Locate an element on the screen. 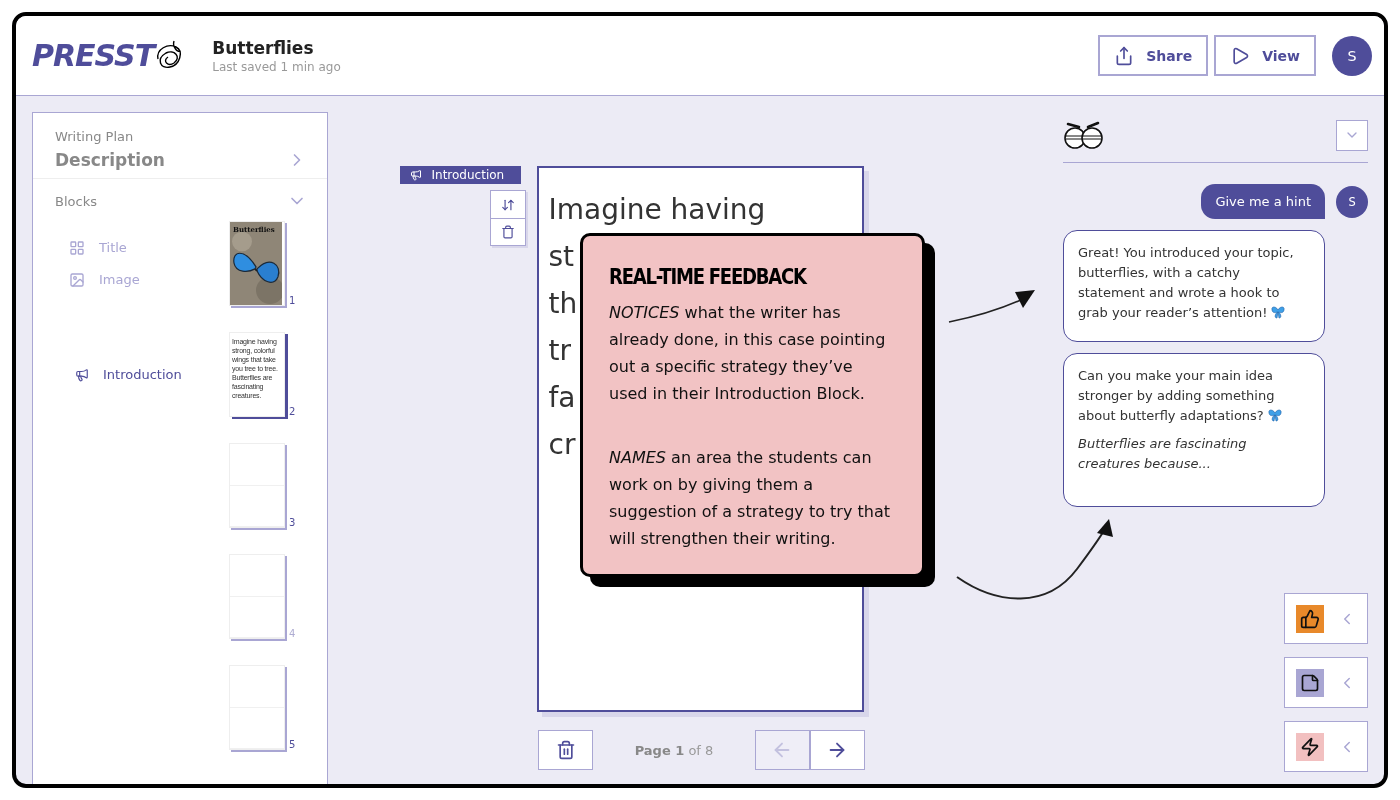  document-title: Butterflies is located at coordinates (263, 47).